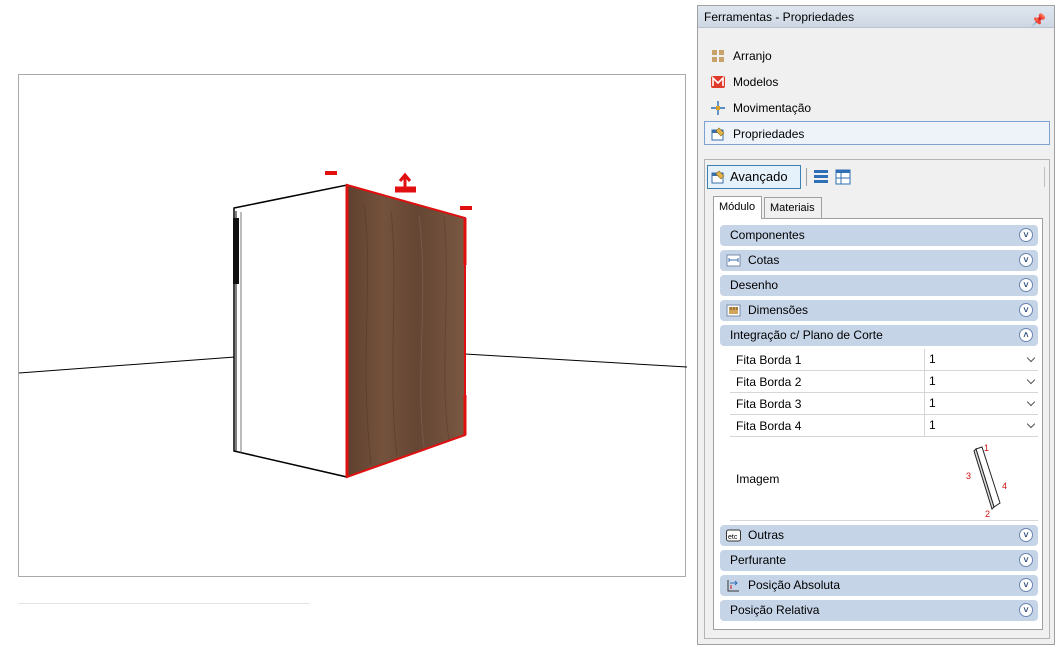 Image resolution: width=1063 pixels, height=649 pixels. I want to click on tool-label: Modelos, so click(756, 82).